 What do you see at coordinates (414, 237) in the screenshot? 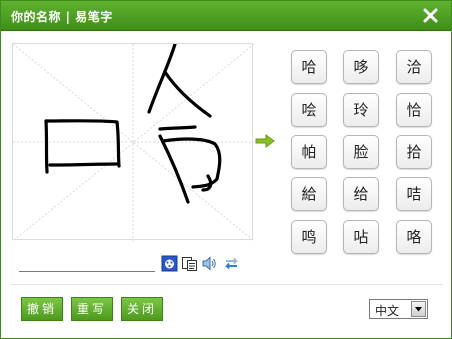
I see `candidate-char: 咯` at bounding box center [414, 237].